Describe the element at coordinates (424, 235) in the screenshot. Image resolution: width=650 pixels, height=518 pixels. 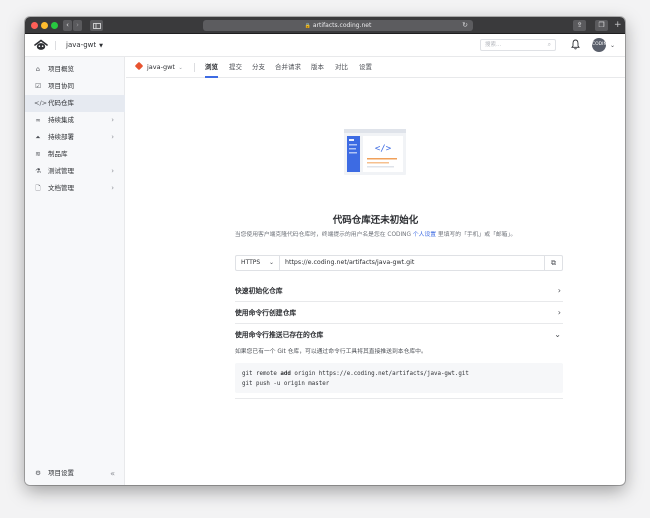
I see `personal-settings-link: 个人设置` at that location.